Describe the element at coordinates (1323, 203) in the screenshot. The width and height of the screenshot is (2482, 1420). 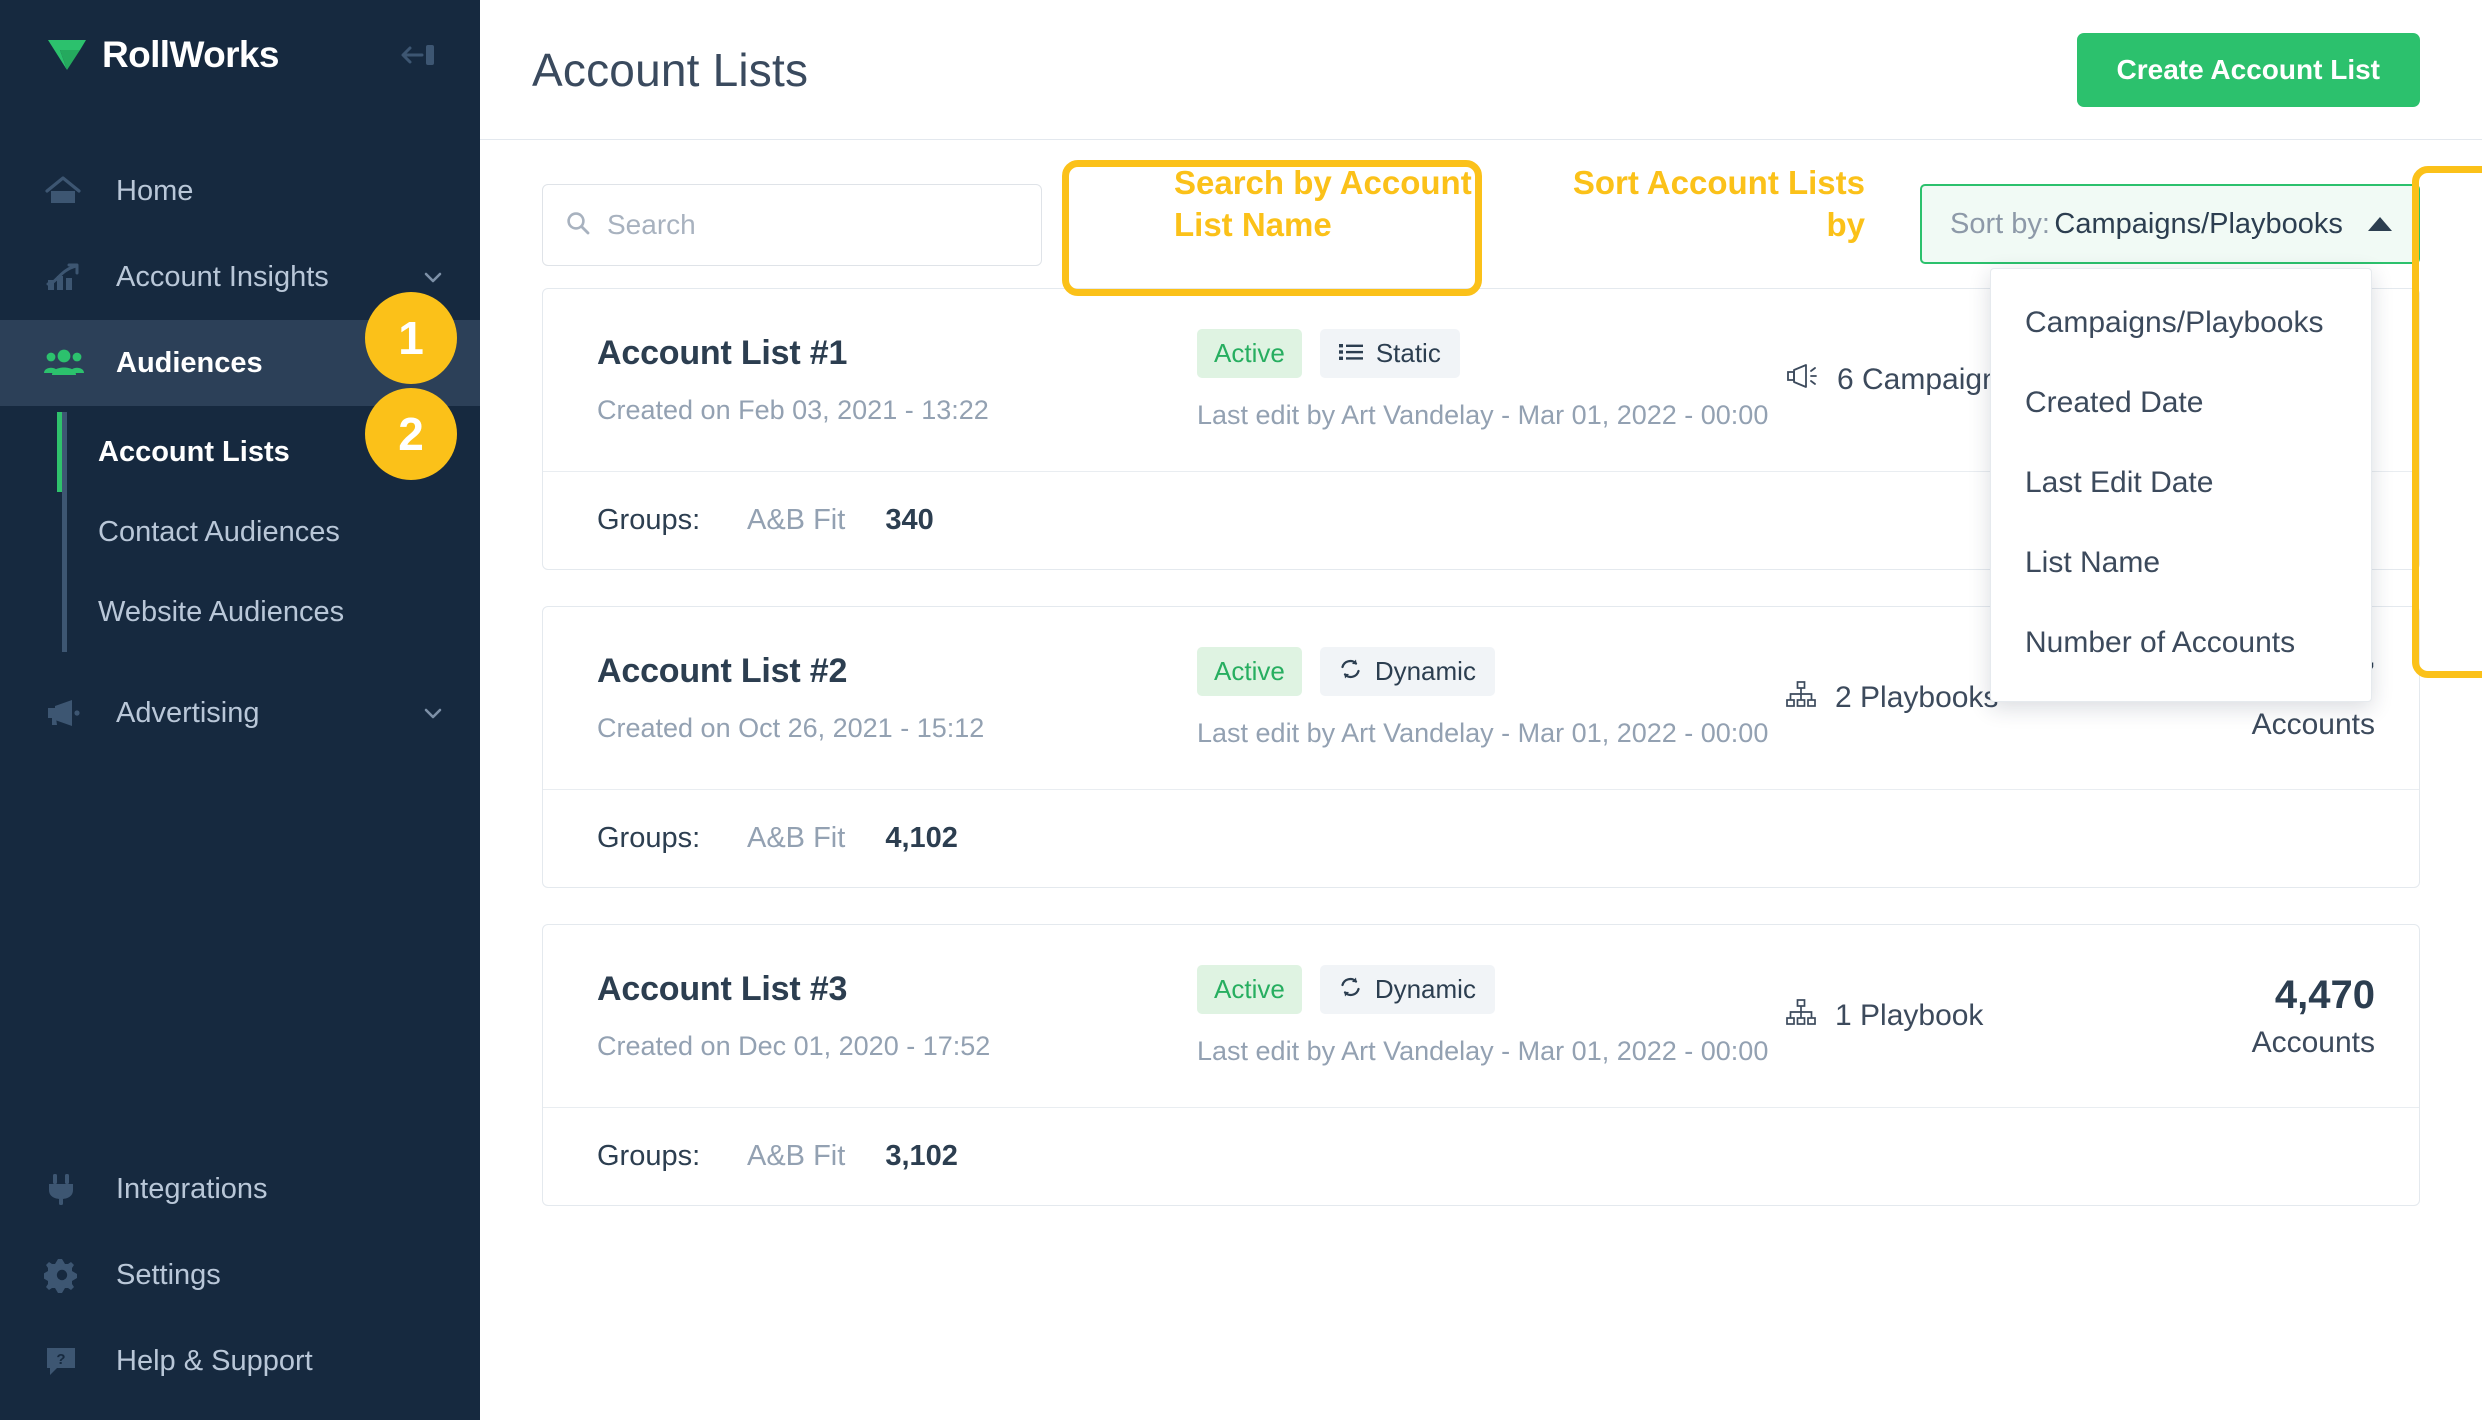
I see `annotation-search-label: Search by Account List Name` at that location.